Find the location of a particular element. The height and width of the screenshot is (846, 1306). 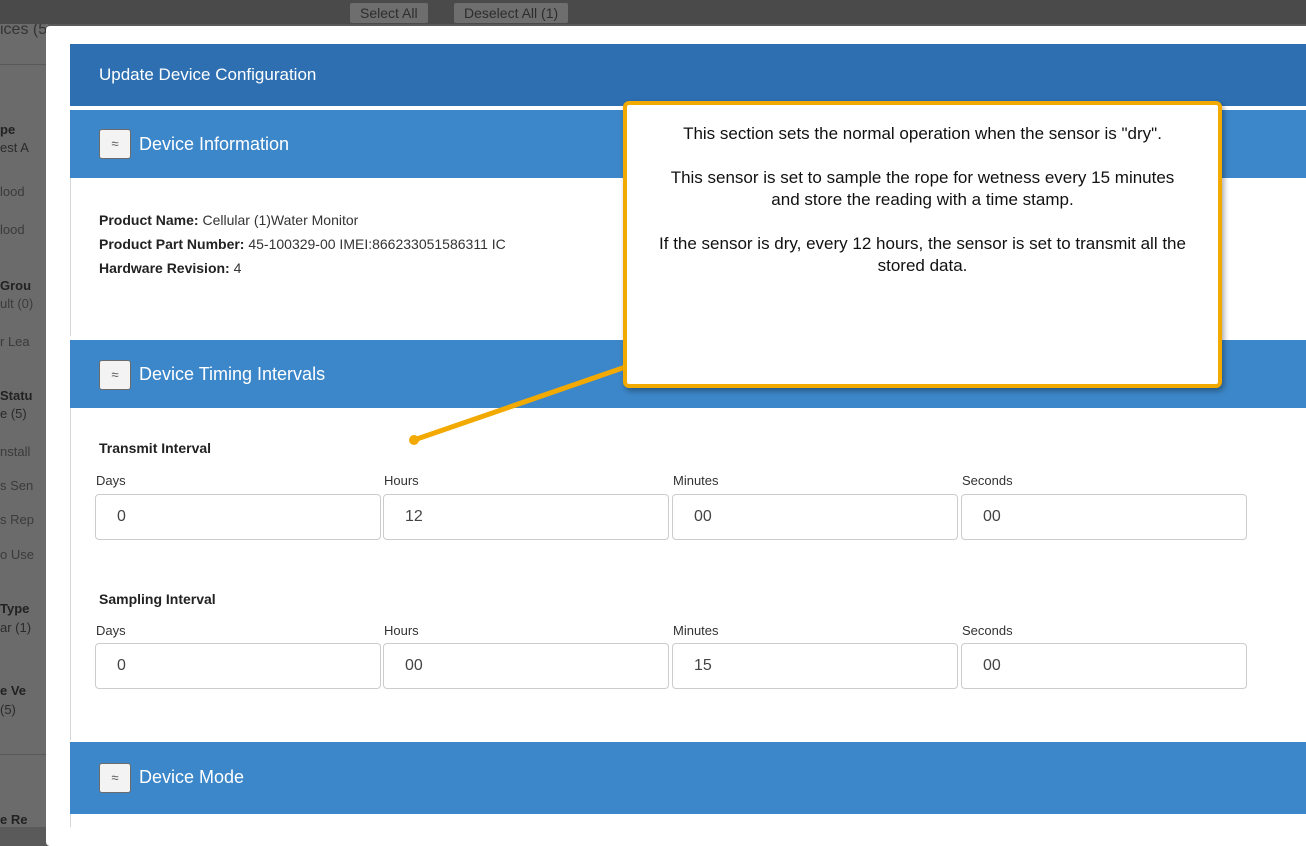

hardware-revision-value: 4 is located at coordinates (237, 268).